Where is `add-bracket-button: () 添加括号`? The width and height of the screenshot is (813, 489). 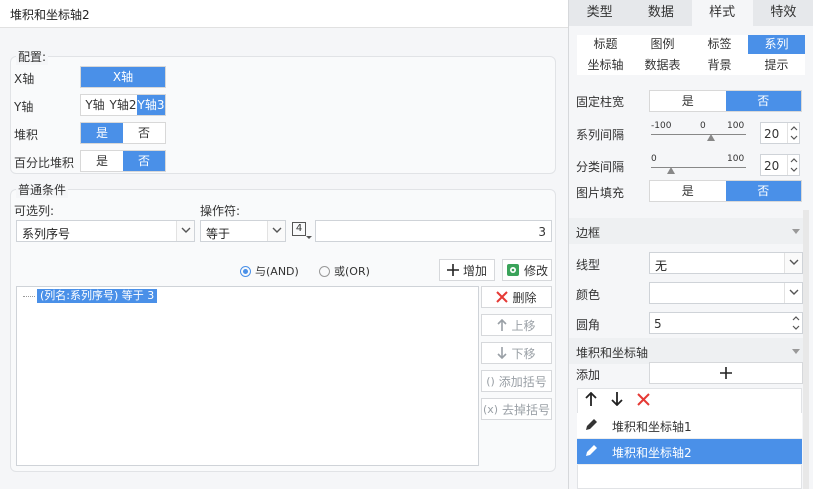 add-bracket-button: () 添加括号 is located at coordinates (516, 381).